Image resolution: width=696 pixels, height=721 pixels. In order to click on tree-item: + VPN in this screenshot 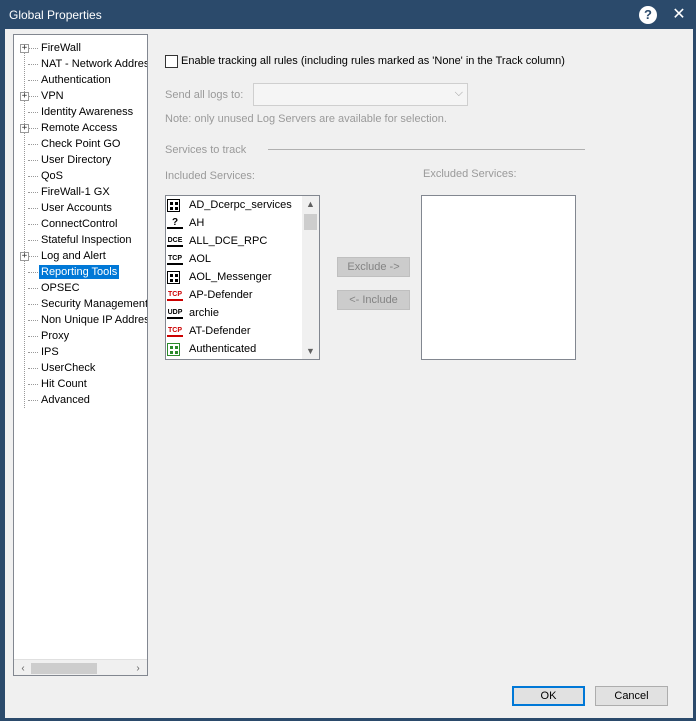, I will do `click(80, 96)`.